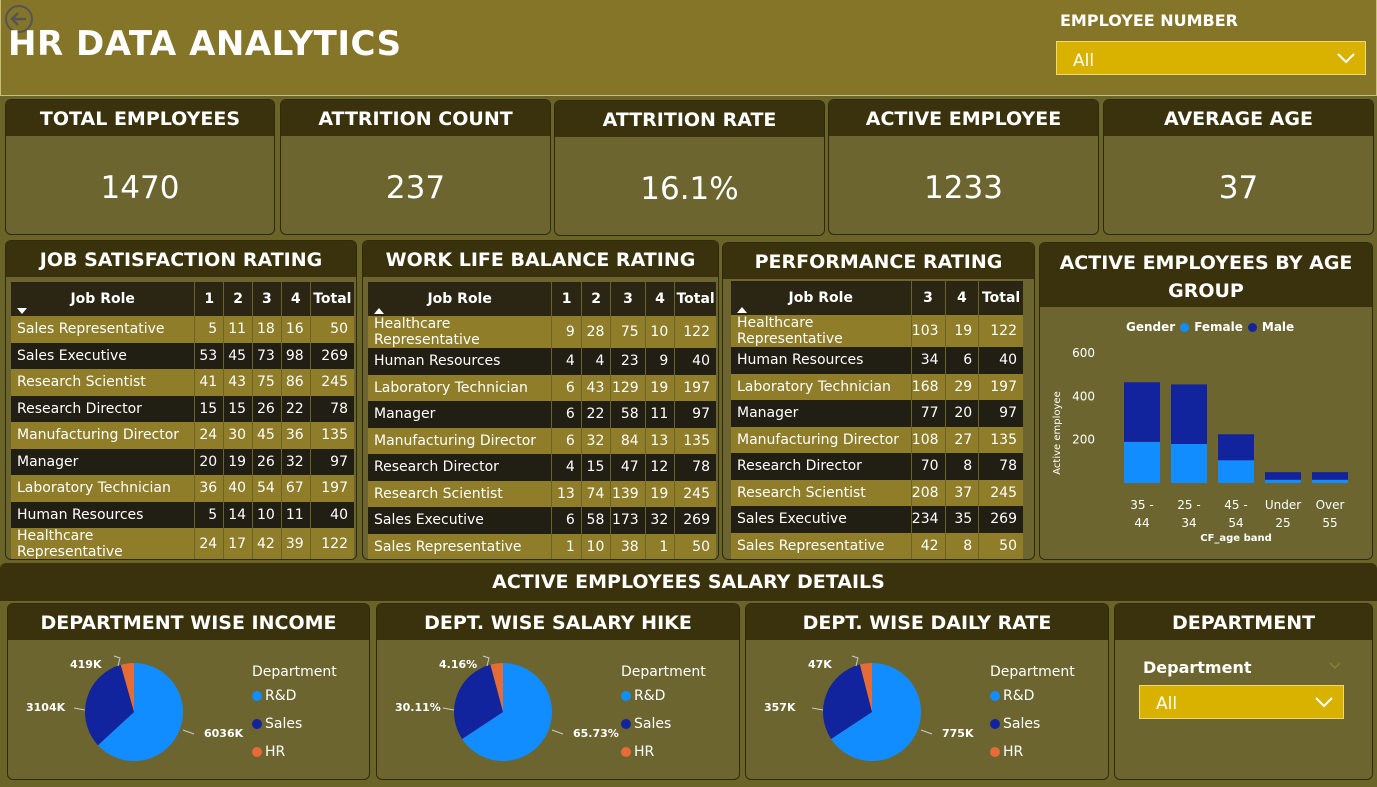 The image size is (1377, 787). What do you see at coordinates (181, 259) in the screenshot?
I see `panel-title: JOB SATISFACTION RATING` at bounding box center [181, 259].